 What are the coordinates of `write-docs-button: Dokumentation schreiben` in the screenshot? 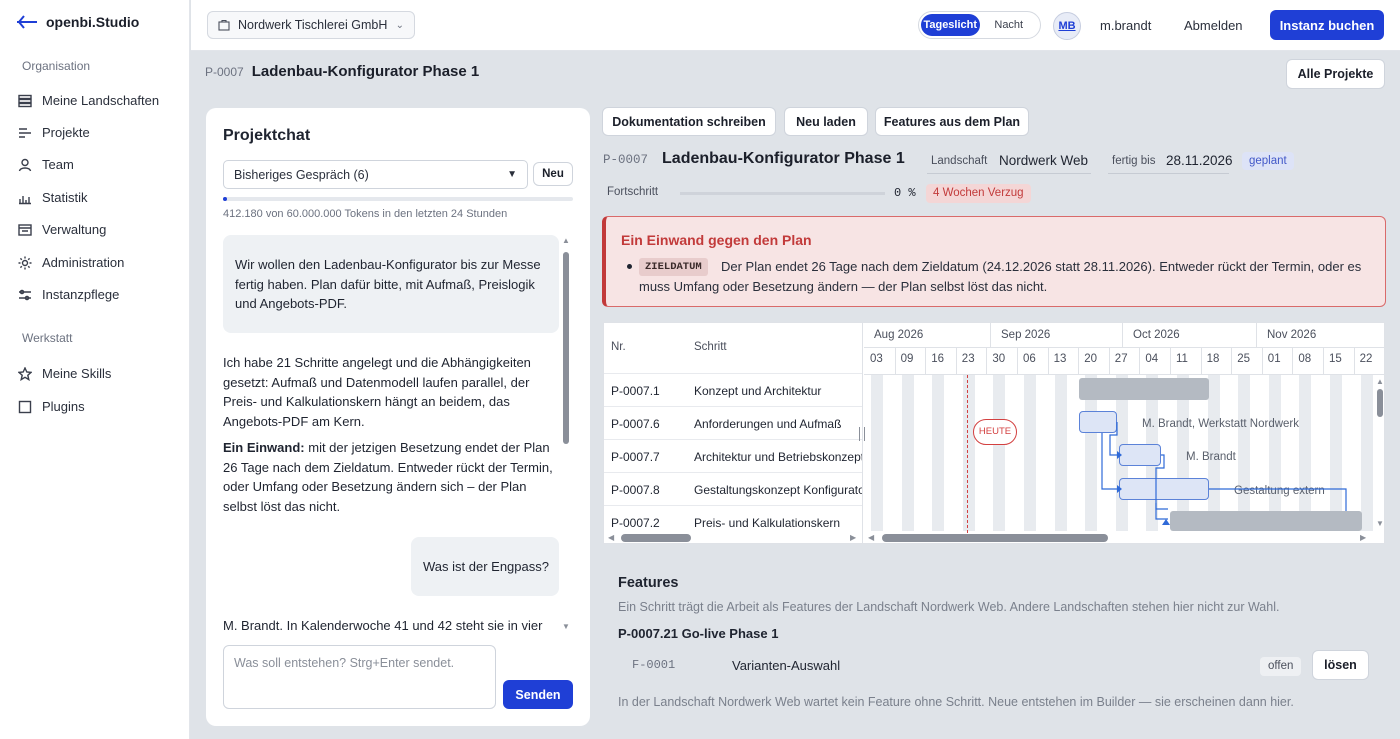 It's located at (689, 121).